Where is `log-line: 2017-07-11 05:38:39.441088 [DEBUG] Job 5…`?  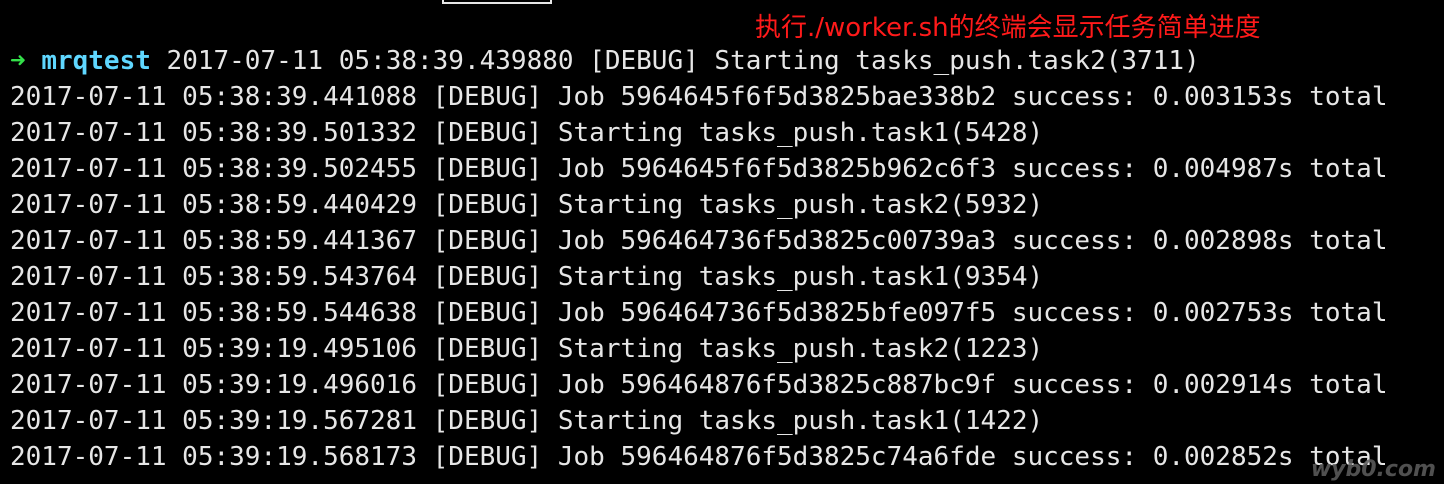
log-line: 2017-07-11 05:38:39.441088 [DEBUG] Job 5… is located at coordinates (699, 97).